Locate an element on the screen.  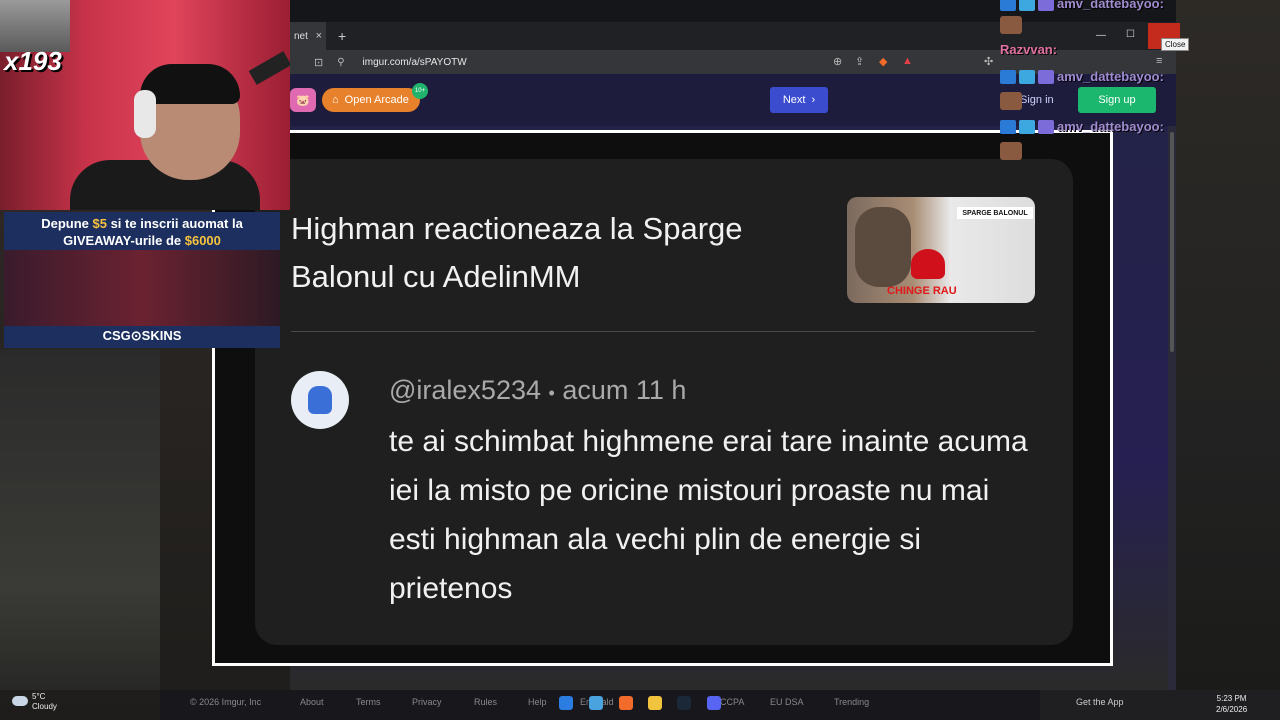
extensions-icon: ✣ is located at coordinates (988, 61).